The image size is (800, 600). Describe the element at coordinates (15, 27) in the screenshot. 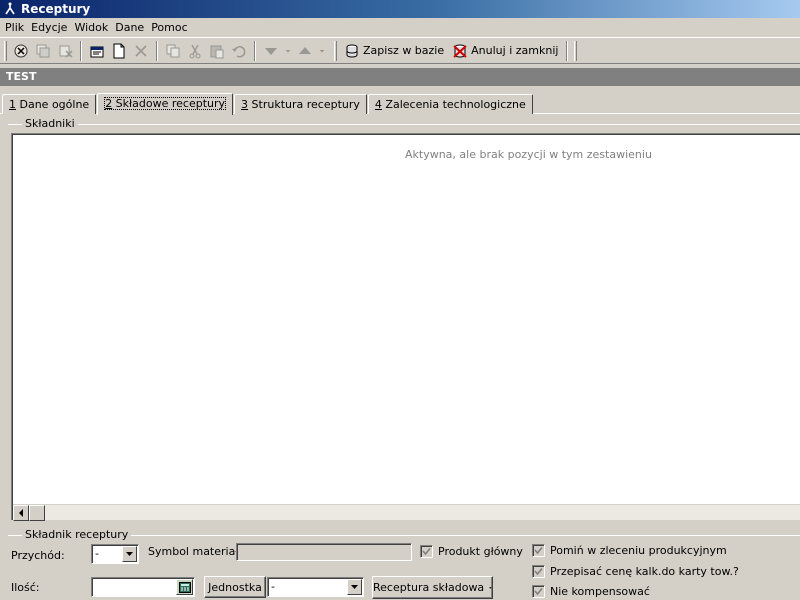

I see `menu-plik: Plik` at that location.